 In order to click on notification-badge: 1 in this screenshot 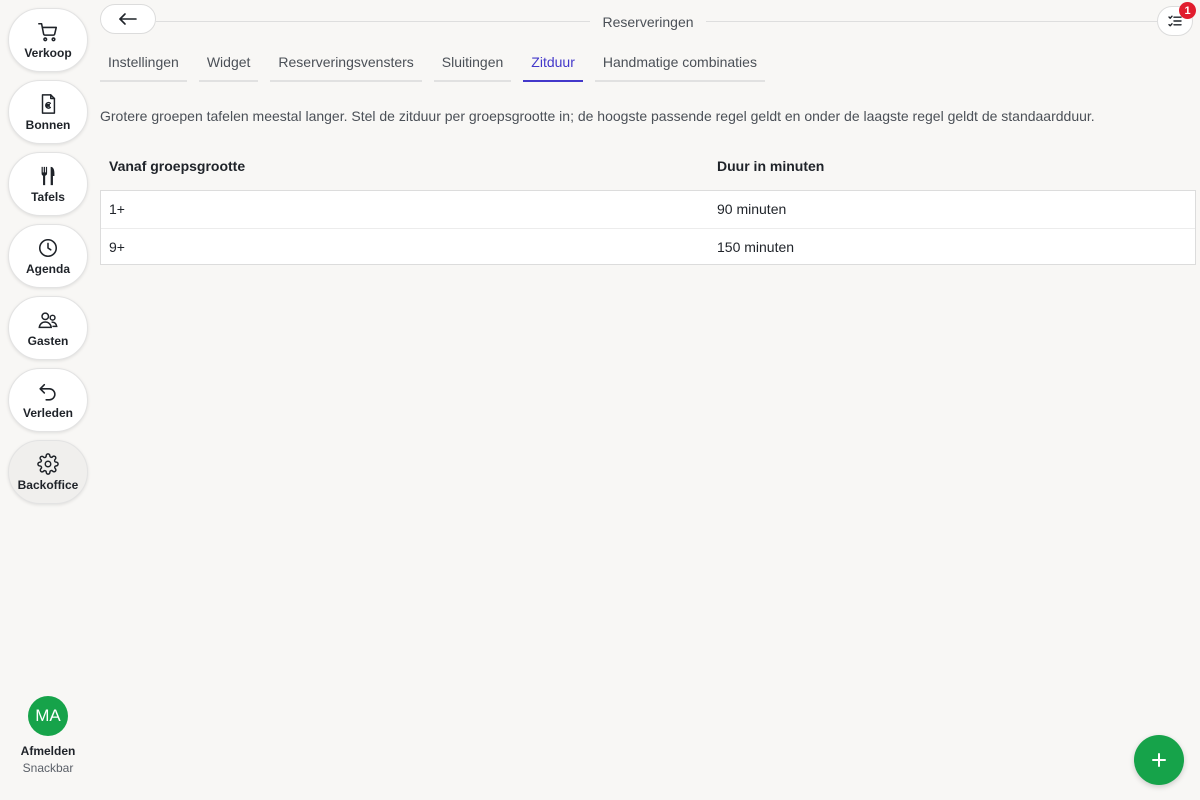, I will do `click(1187, 10)`.